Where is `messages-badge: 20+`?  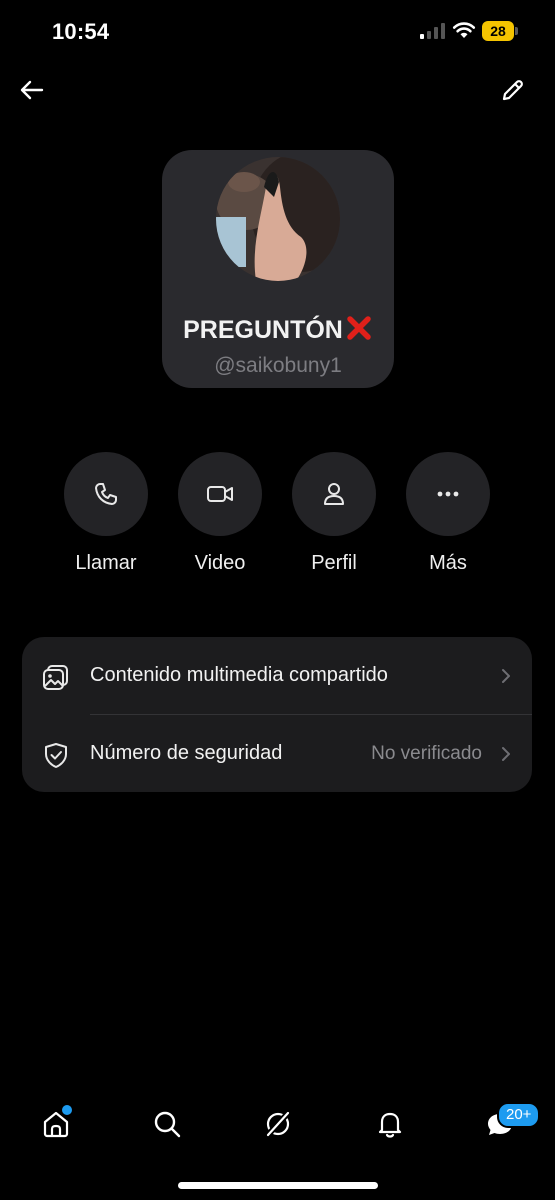 messages-badge: 20+ is located at coordinates (519, 1115).